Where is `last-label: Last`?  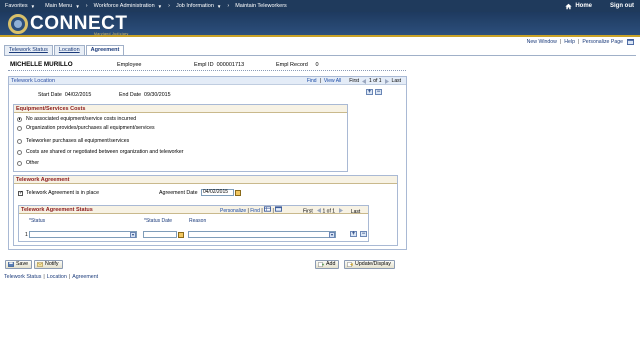 last-label: Last is located at coordinates (396, 81).